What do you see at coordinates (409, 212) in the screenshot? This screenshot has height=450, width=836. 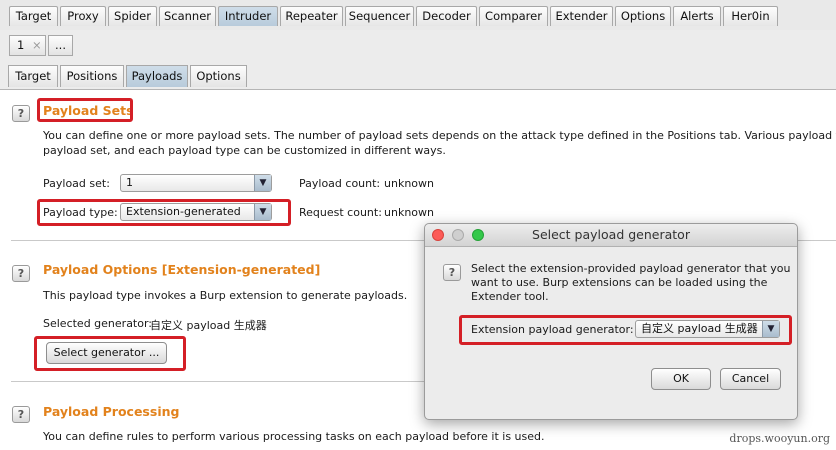 I see `request-count-value: unknown` at bounding box center [409, 212].